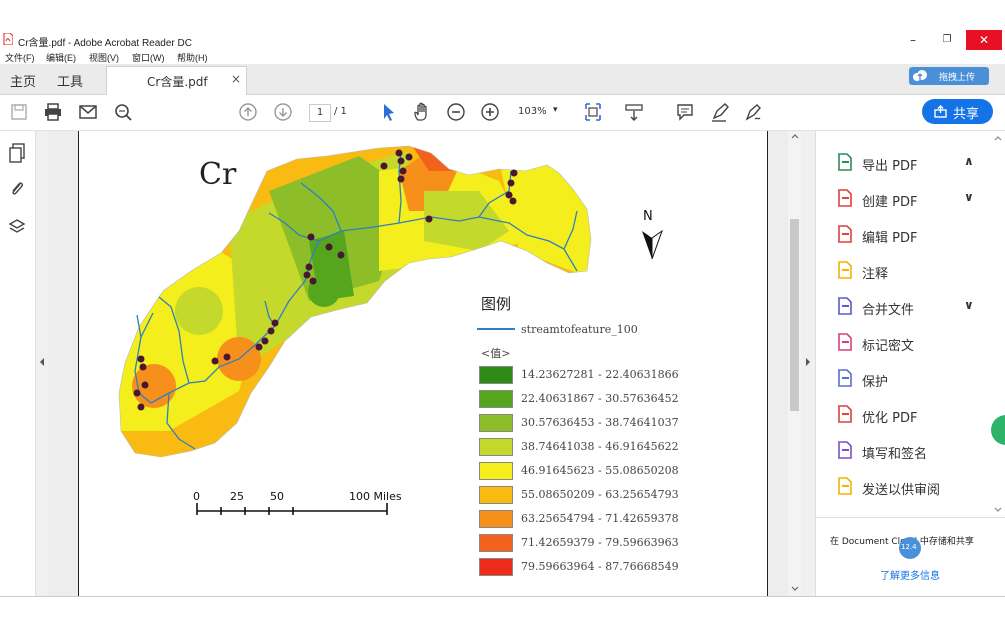  Describe the element at coordinates (969, 161) in the screenshot. I see `tool-expand-icon: ∧` at that location.